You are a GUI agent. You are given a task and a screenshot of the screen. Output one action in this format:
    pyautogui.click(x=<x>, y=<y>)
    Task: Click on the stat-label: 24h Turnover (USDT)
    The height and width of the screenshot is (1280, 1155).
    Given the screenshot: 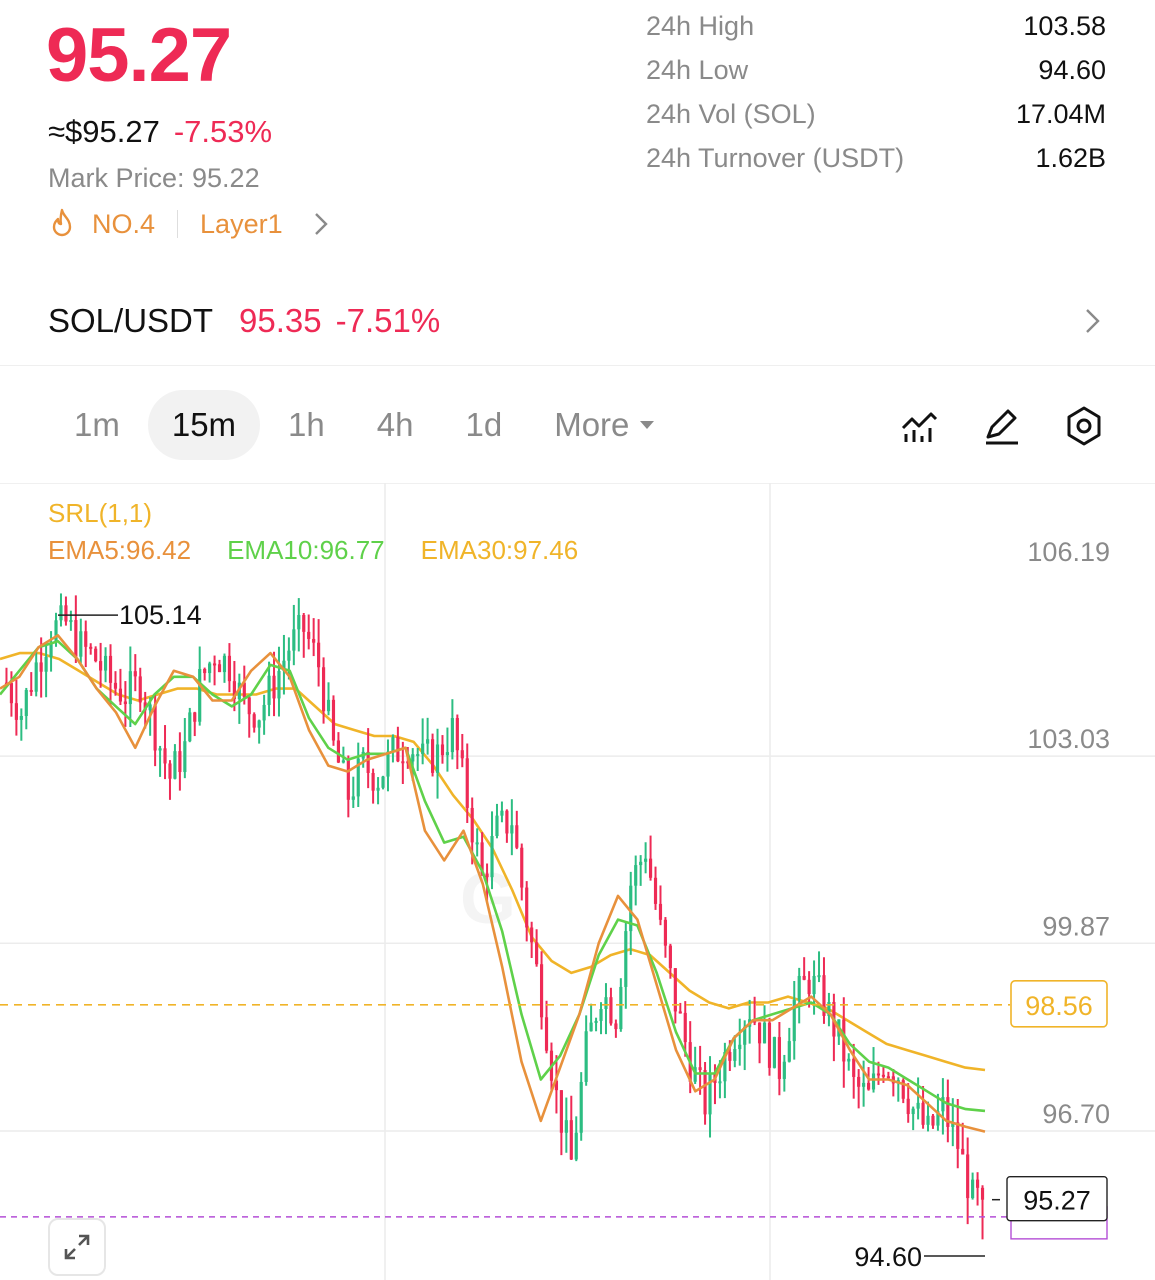 What is the action you would take?
    pyautogui.click(x=775, y=157)
    